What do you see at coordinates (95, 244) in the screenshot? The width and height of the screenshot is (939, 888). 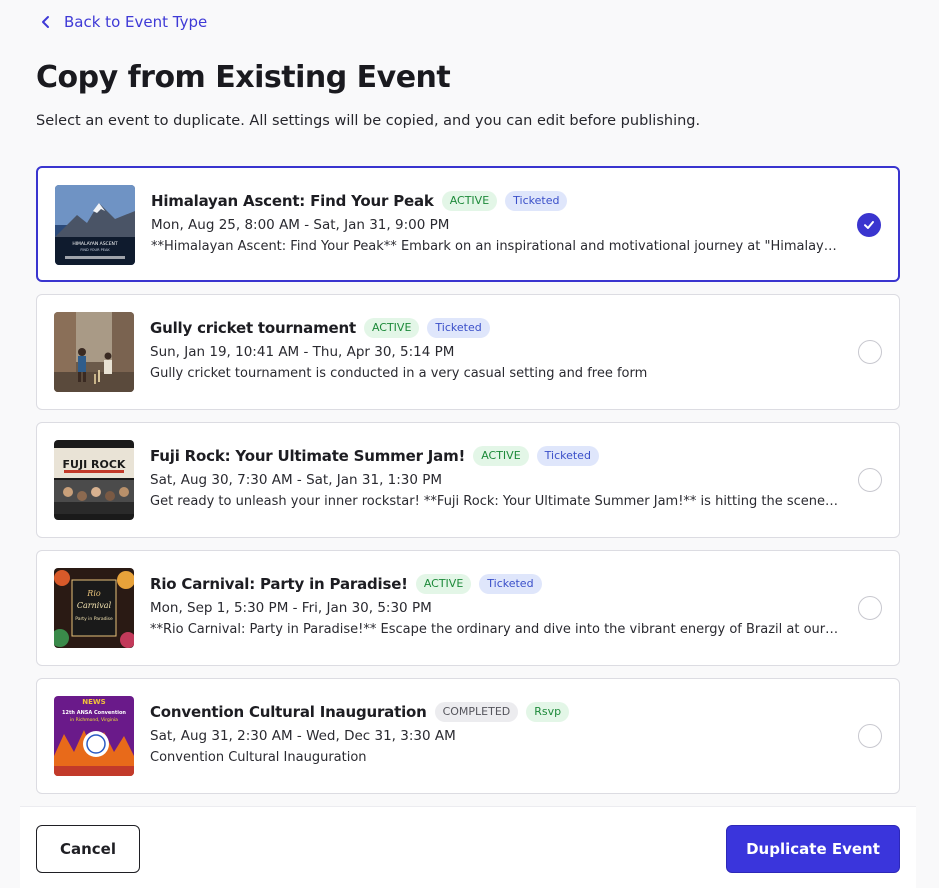 I see `thumb-text: HIMALAYAN ASCENT` at bounding box center [95, 244].